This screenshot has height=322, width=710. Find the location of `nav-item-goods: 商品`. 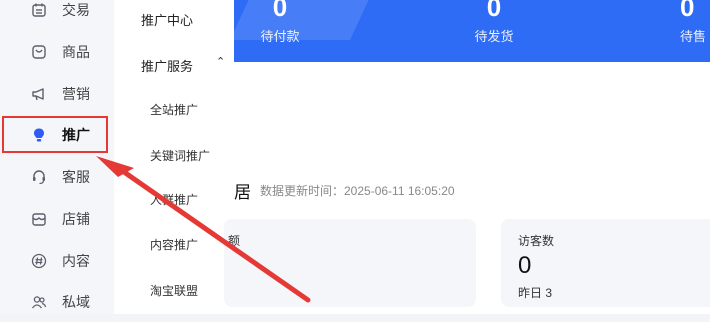

nav-item-goods: 商品 is located at coordinates (57, 52).